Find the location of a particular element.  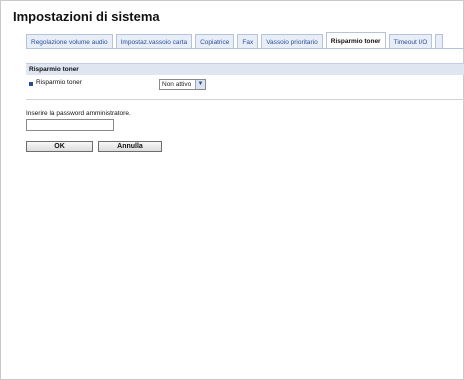

password-label: Inserire la password amministratore. is located at coordinates (78, 113).